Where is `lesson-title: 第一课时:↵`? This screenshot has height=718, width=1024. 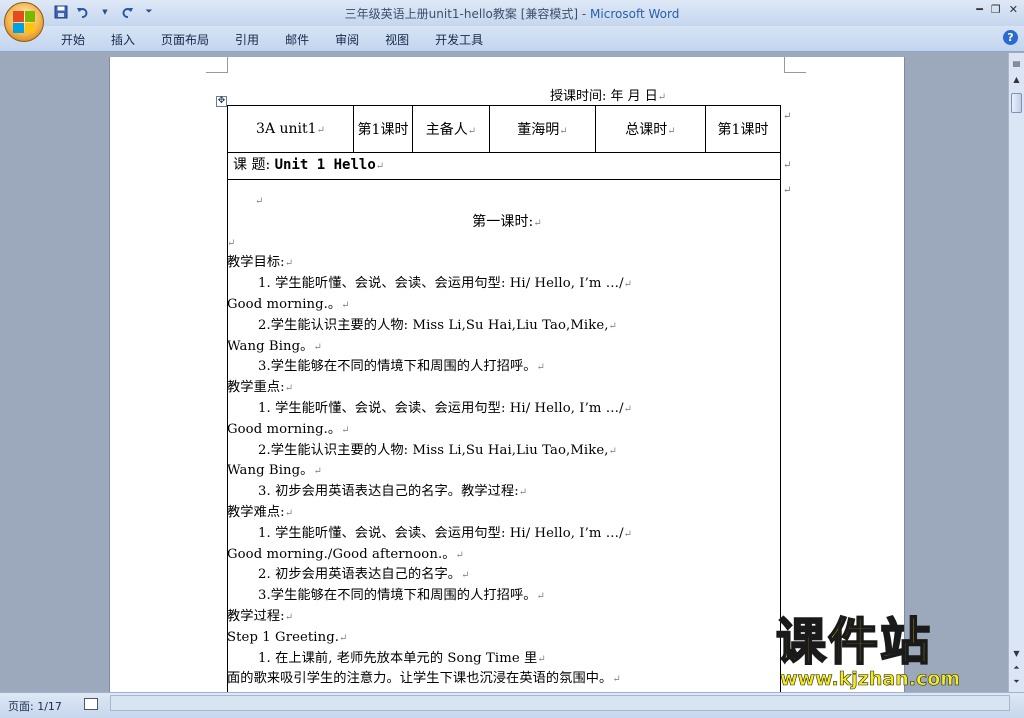 lesson-title: 第一课时:↵ is located at coordinates (507, 221).